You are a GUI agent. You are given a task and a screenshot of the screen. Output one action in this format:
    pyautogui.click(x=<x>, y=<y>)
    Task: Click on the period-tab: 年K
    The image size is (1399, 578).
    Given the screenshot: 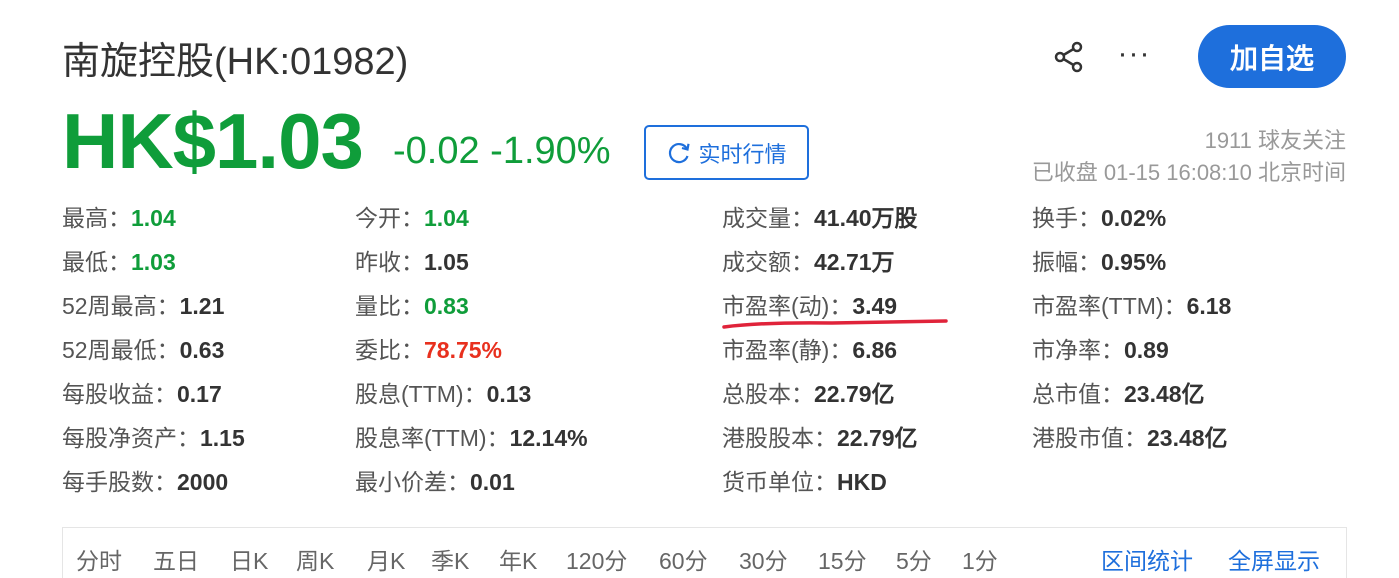 What is the action you would take?
    pyautogui.click(x=518, y=559)
    